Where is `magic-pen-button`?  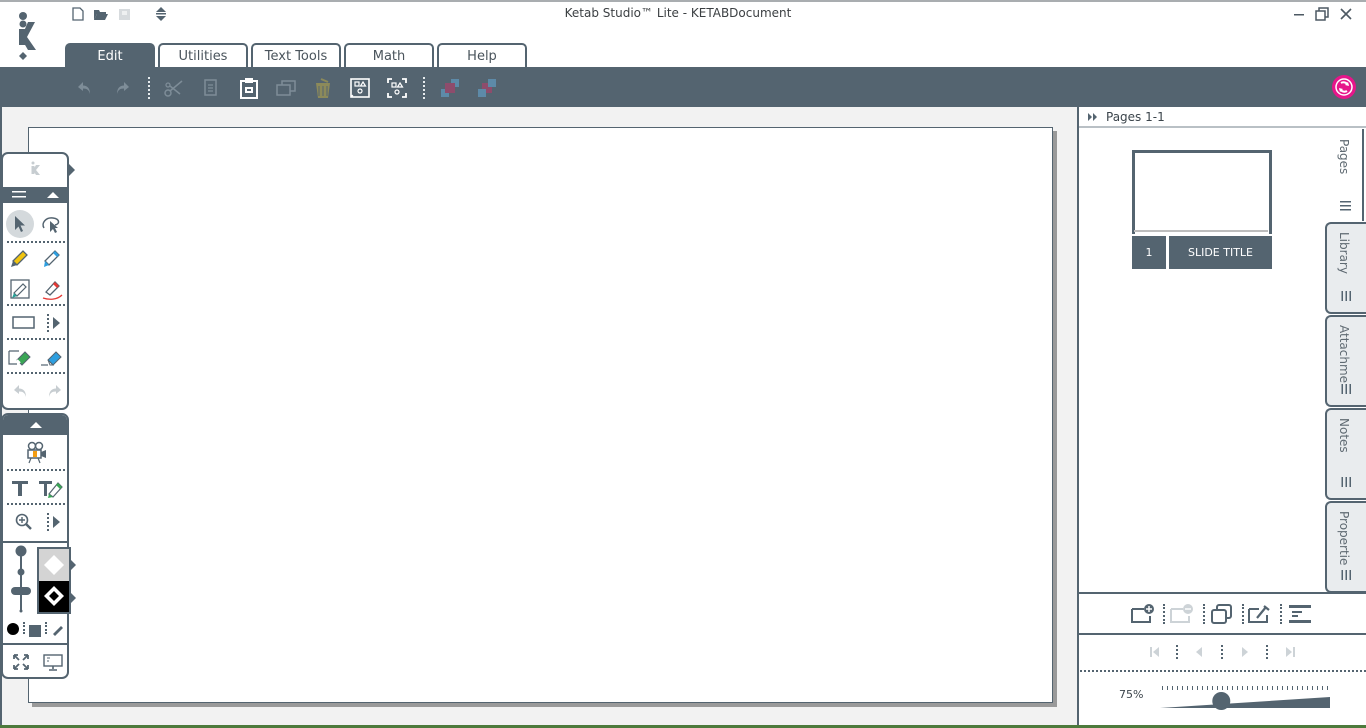 magic-pen-button is located at coordinates (52, 289).